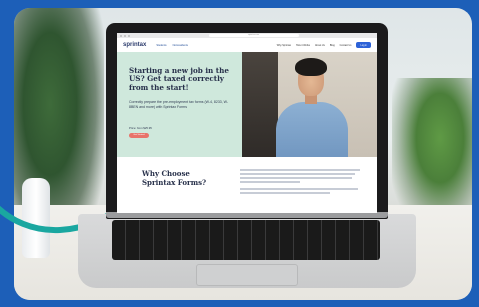 This screenshot has width=479, height=307. I want to click on why-title: Why Choose Sprintax Forms?, so click(174, 178).